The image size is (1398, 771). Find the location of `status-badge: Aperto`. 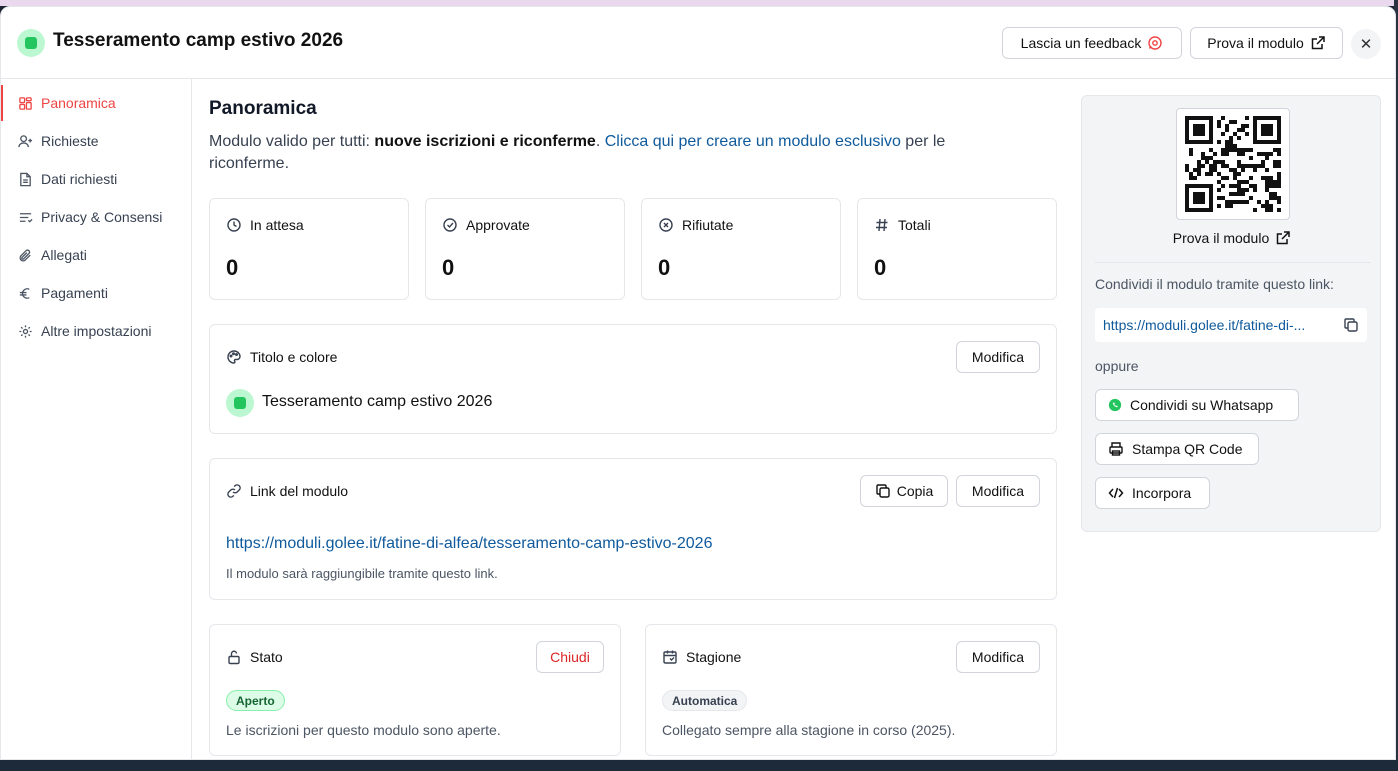

status-badge: Aperto is located at coordinates (255, 700).